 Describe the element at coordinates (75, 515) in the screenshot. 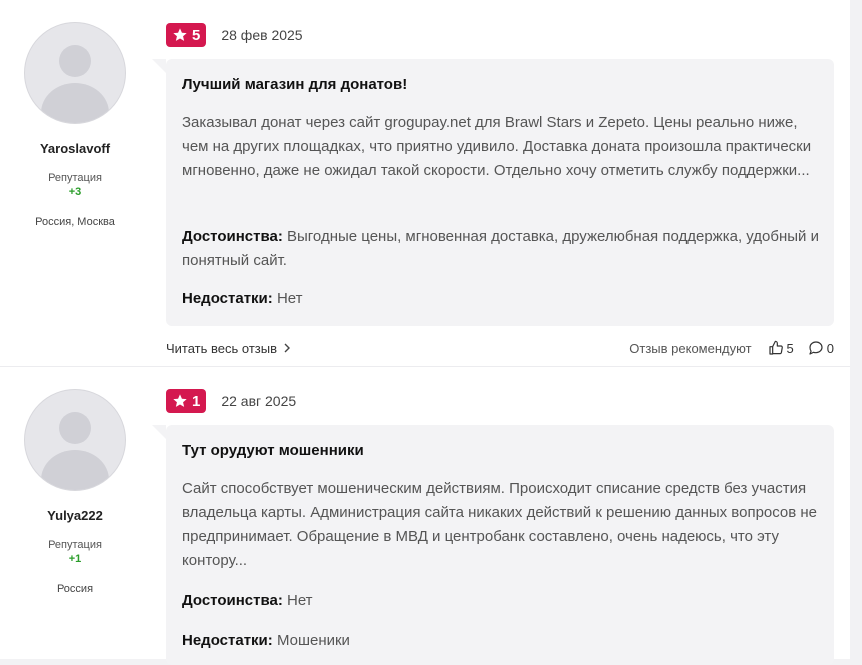

I see `author-name: Yulya222` at that location.